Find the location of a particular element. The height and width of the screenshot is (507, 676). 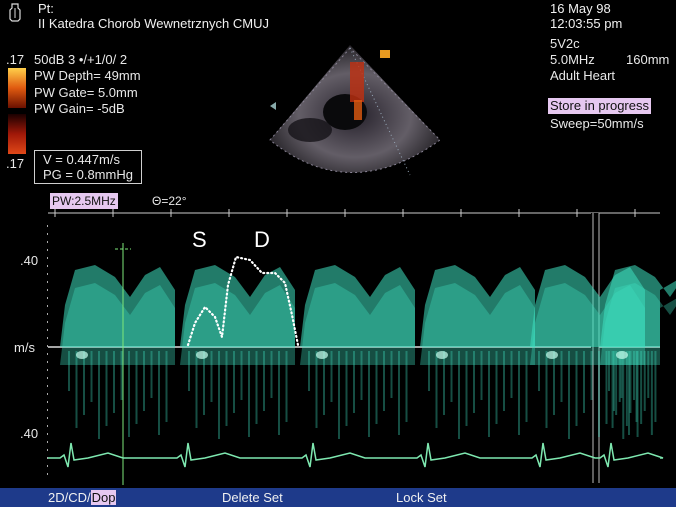

measurement-box: V = 0.447m/s PG = 0.8mmHg is located at coordinates (88, 167).